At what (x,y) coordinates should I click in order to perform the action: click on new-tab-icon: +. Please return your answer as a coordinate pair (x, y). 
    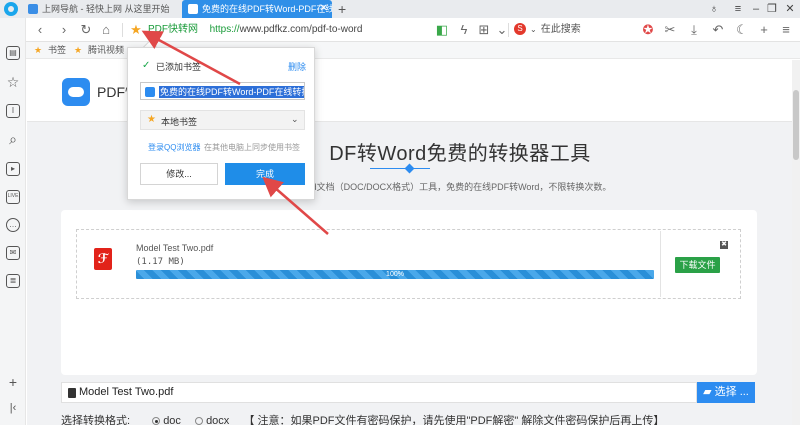
    Looking at the image, I should click on (342, 9).